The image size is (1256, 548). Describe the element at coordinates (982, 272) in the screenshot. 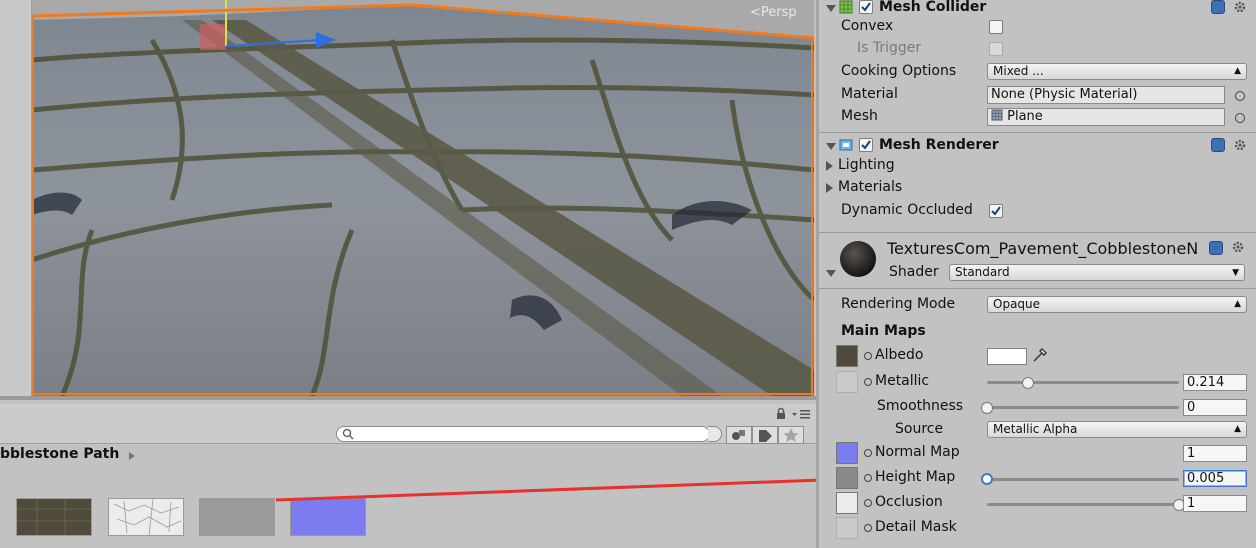

I see `shader-value: Standard` at that location.